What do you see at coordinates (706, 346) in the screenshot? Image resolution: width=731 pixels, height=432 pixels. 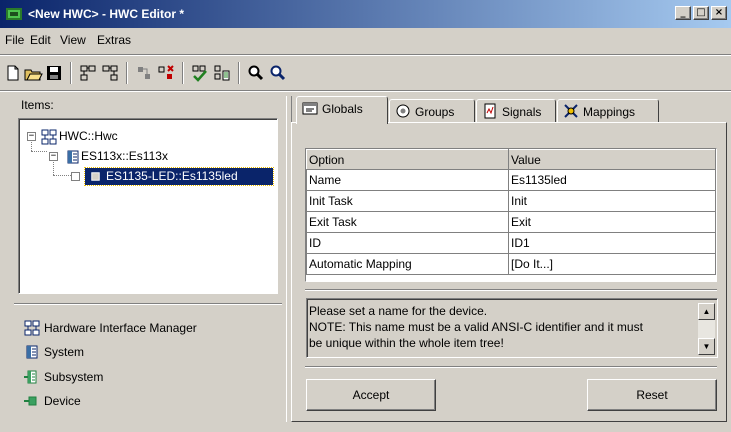 I see `scroll-down-button: ▼` at bounding box center [706, 346].